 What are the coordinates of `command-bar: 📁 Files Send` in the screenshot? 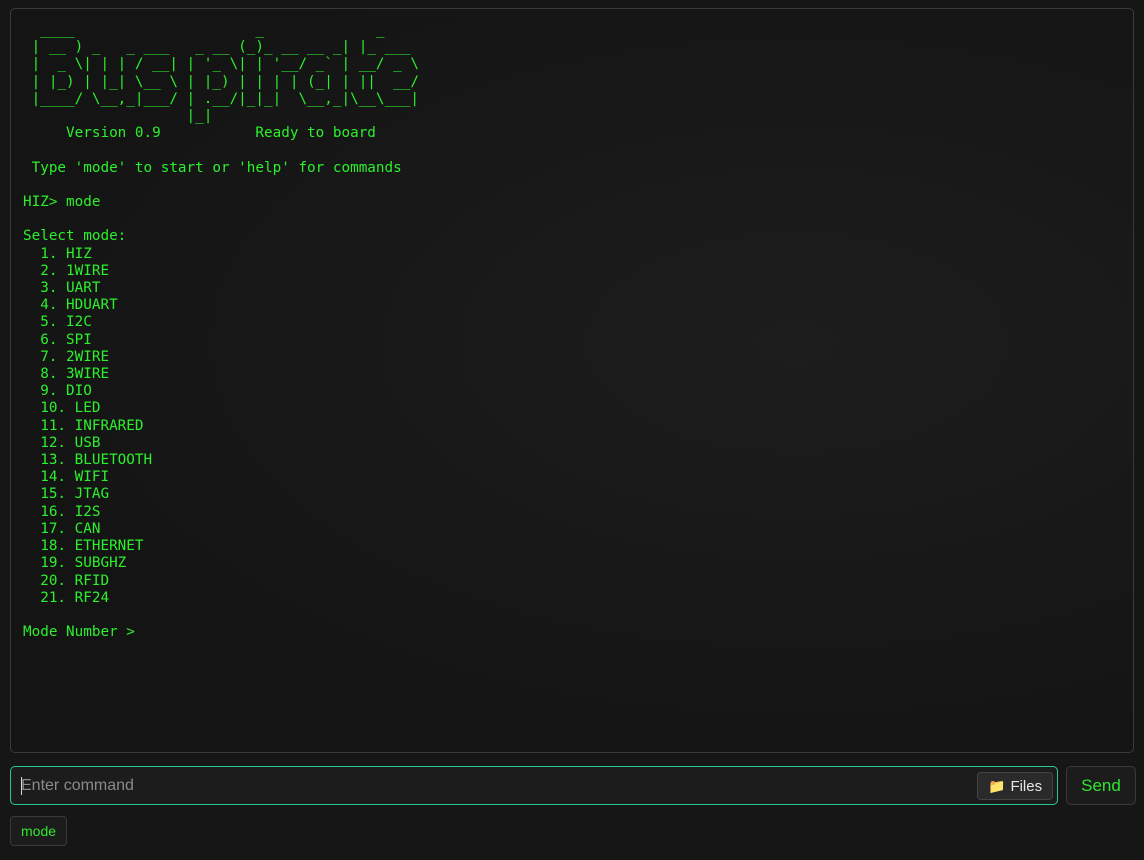 It's located at (573, 785).